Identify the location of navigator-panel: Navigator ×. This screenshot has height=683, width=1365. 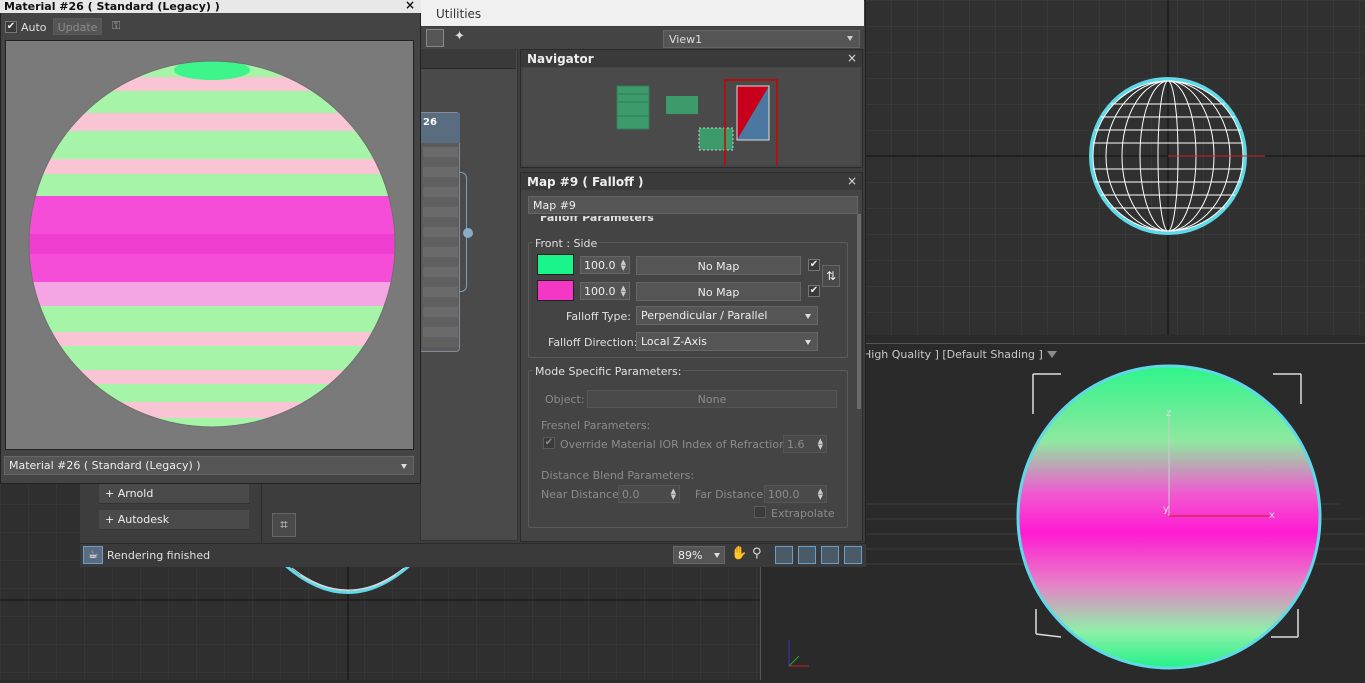
(691, 108).